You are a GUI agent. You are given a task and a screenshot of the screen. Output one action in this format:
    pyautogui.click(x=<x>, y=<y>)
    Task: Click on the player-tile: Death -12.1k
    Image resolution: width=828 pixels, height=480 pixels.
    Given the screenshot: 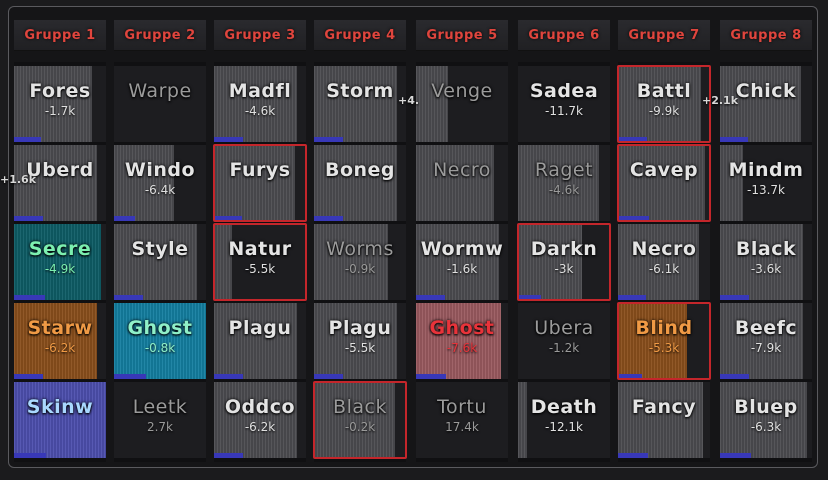 What is the action you would take?
    pyautogui.click(x=564, y=420)
    